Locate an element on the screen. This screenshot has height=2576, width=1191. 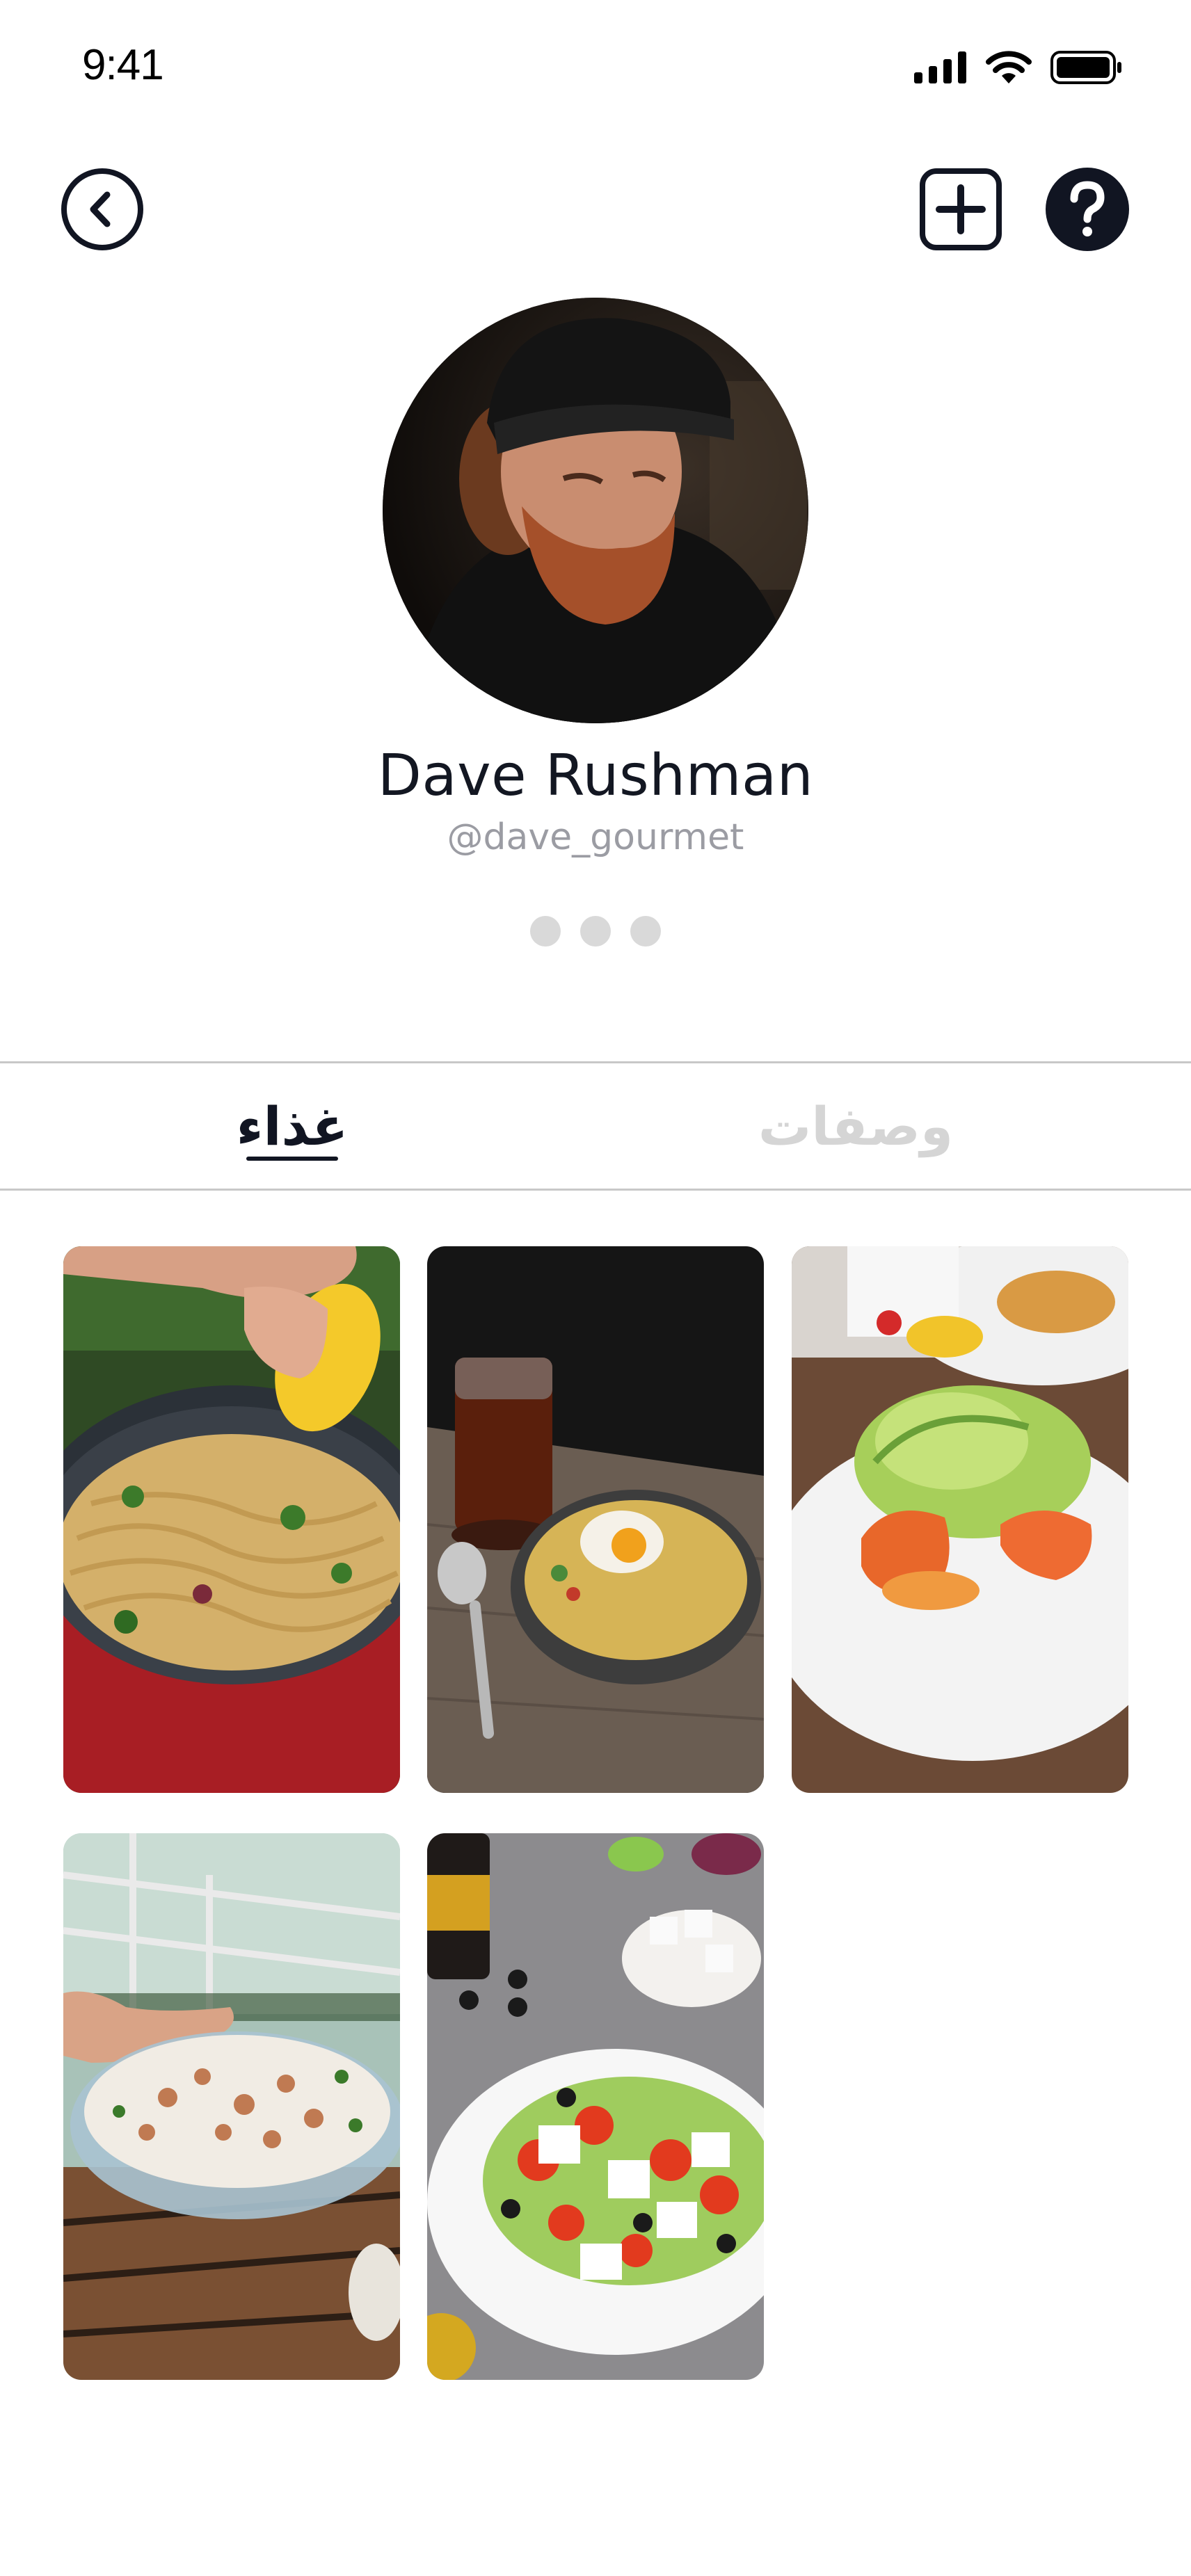
rice-salad-bowl-photo is located at coordinates (232, 2106).